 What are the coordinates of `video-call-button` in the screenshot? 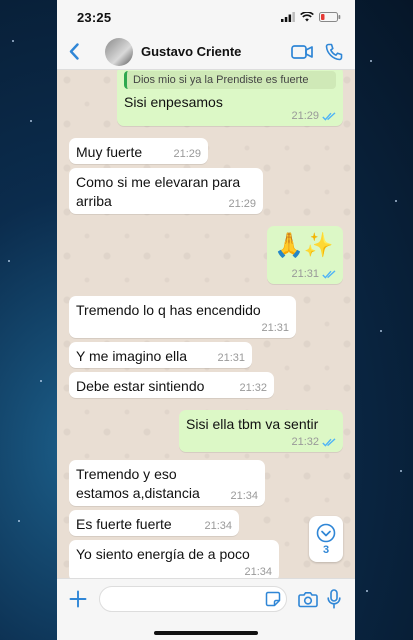 It's located at (302, 52).